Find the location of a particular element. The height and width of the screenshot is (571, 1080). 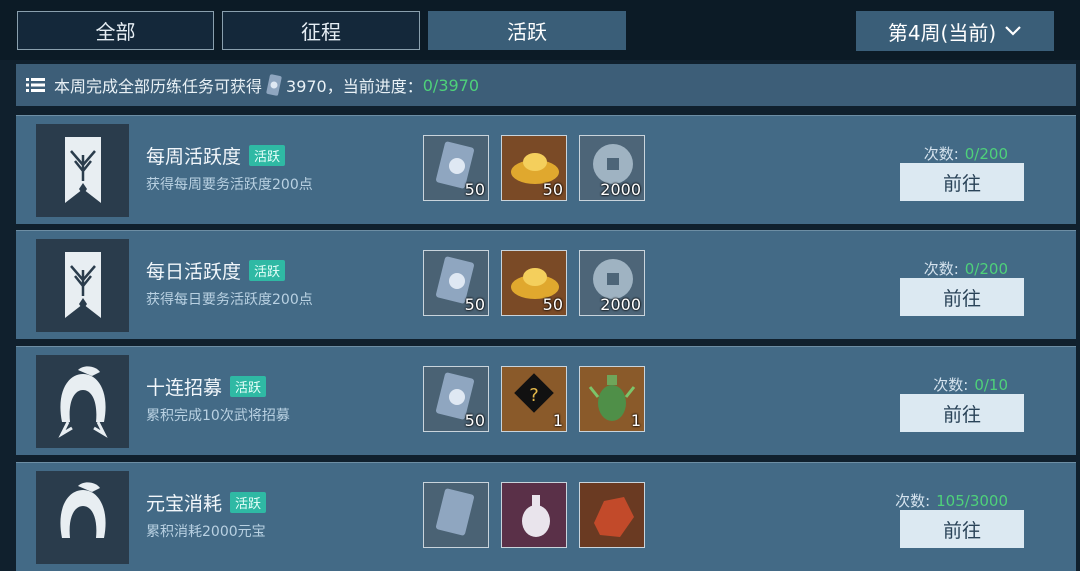

reward-porcelain-vase is located at coordinates (534, 515).